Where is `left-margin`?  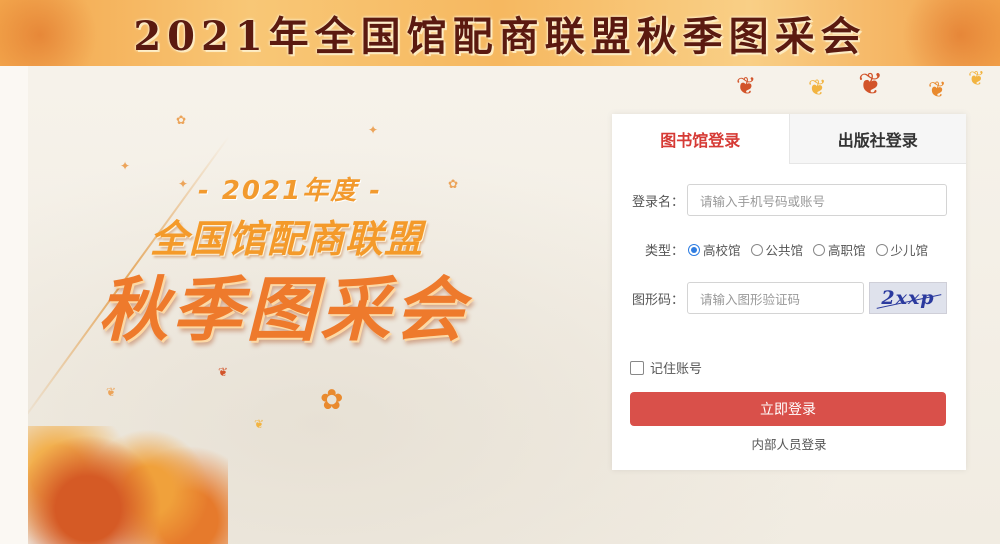
left-margin is located at coordinates (14, 305).